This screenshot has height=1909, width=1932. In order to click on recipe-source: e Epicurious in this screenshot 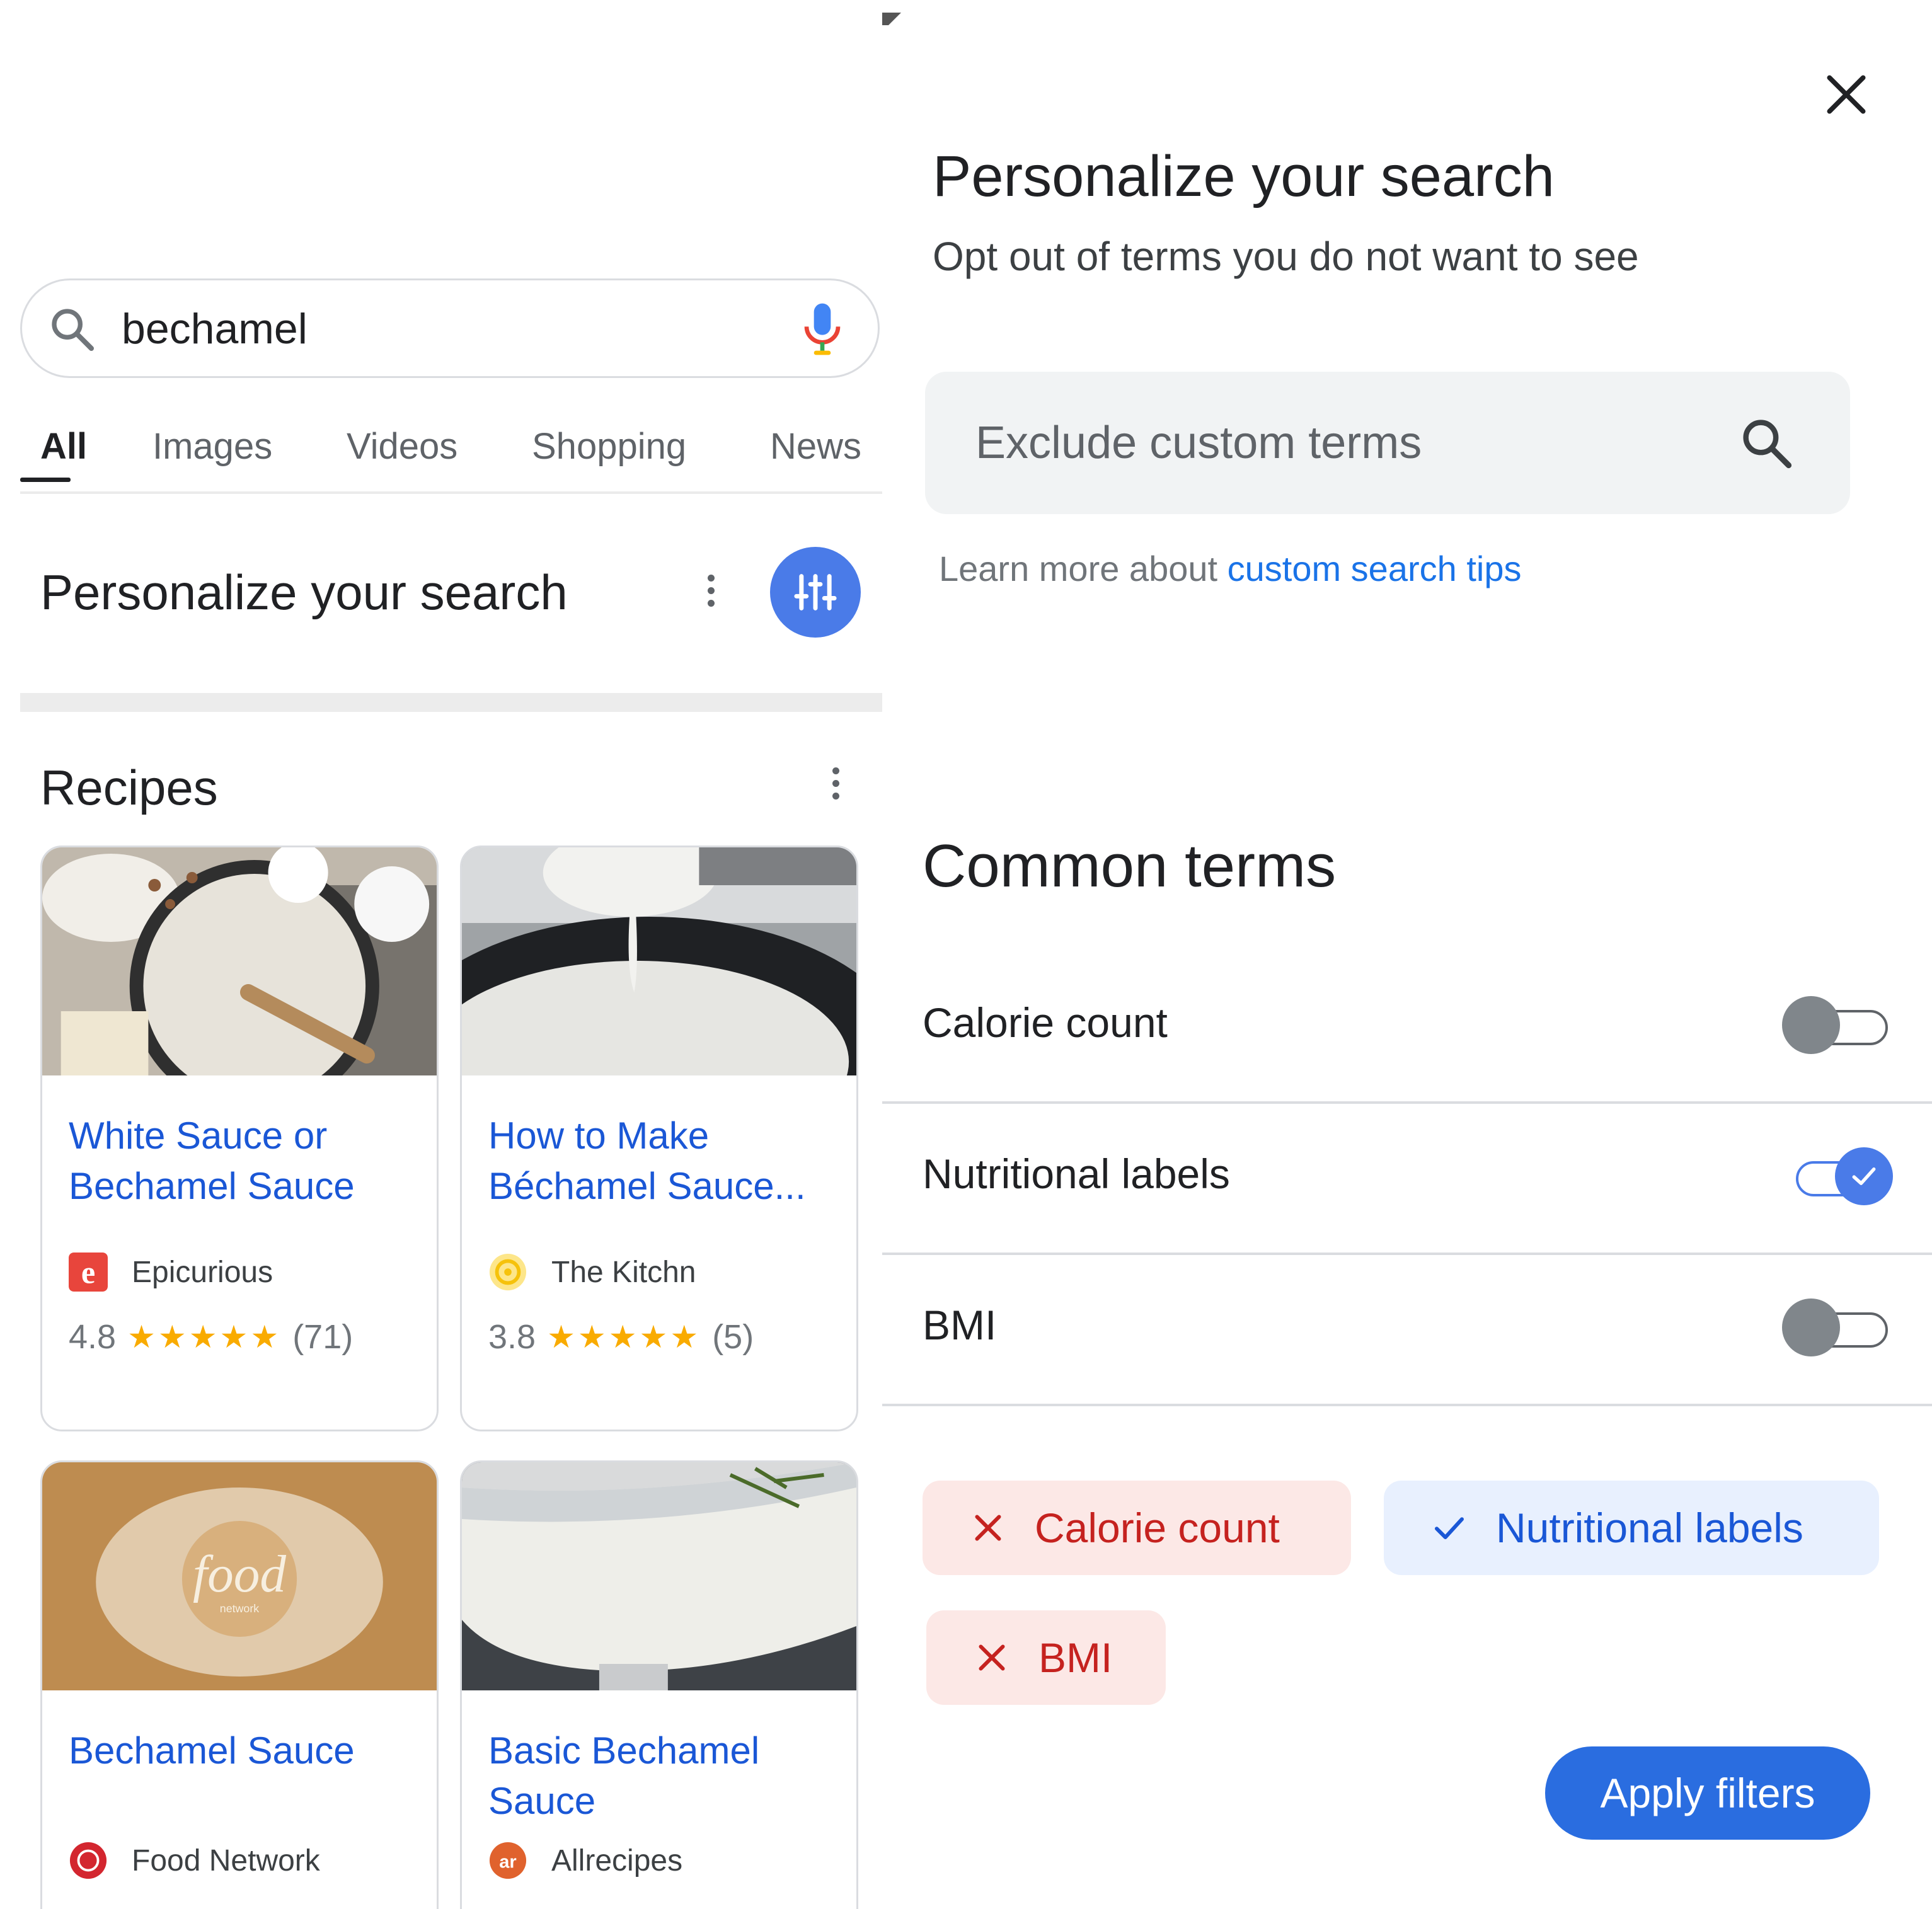, I will do `click(171, 1272)`.